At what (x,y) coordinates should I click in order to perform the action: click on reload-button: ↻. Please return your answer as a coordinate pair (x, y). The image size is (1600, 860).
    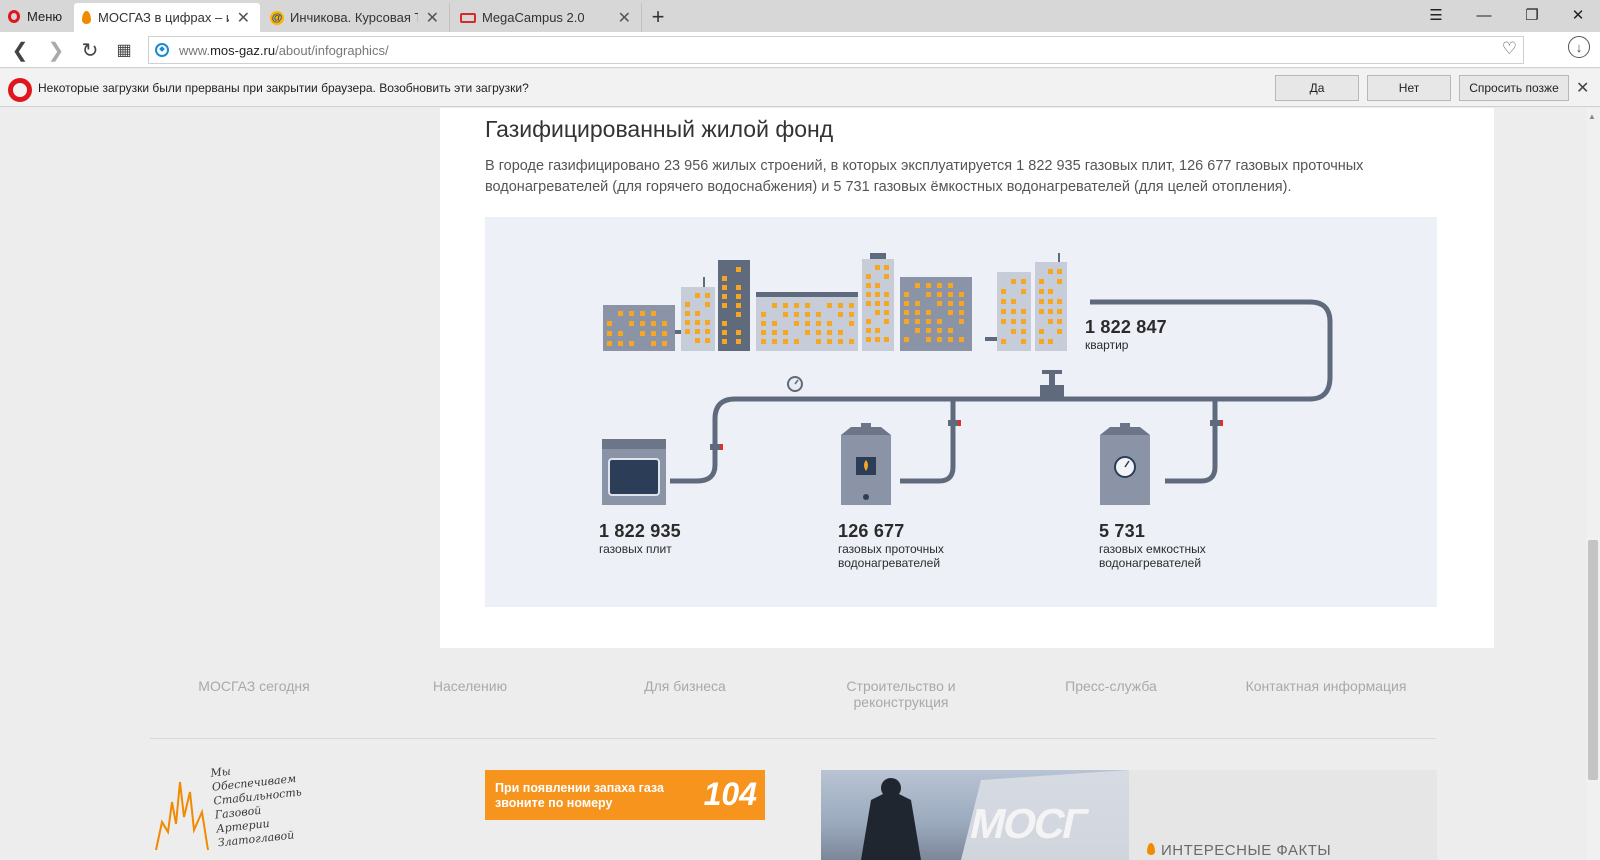
    Looking at the image, I should click on (90, 50).